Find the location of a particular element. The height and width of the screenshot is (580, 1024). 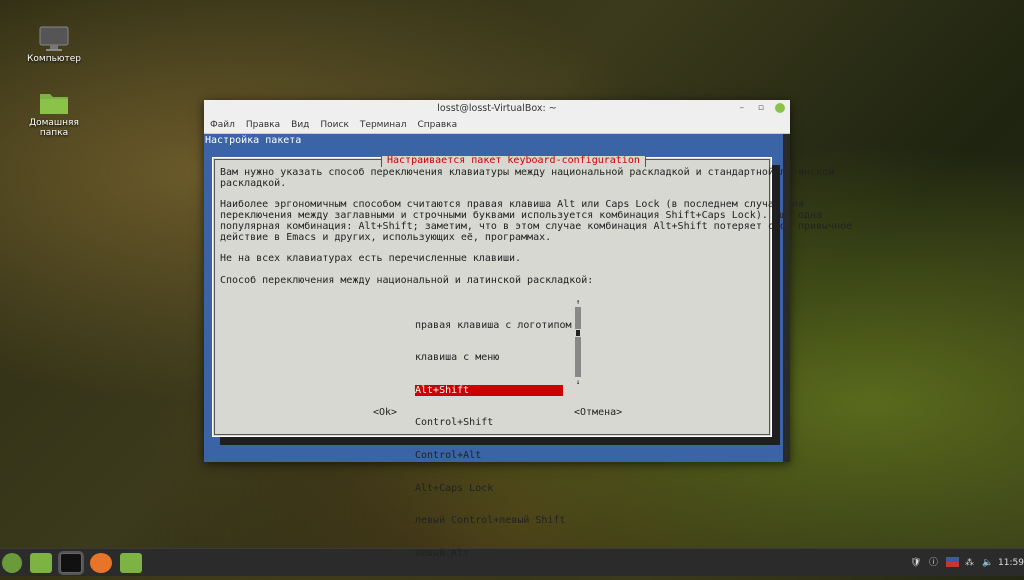

list-item-selected: Alt+Shift is located at coordinates (489, 390).